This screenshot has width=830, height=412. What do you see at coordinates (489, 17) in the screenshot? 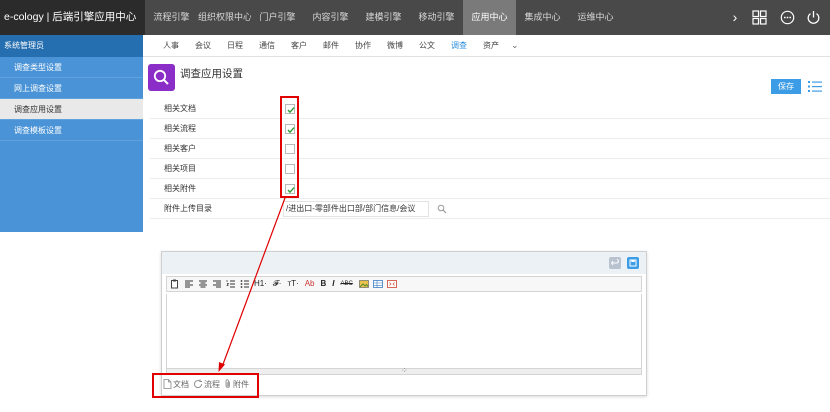
I see `topnav-item-app-center: 应用中心` at bounding box center [489, 17].